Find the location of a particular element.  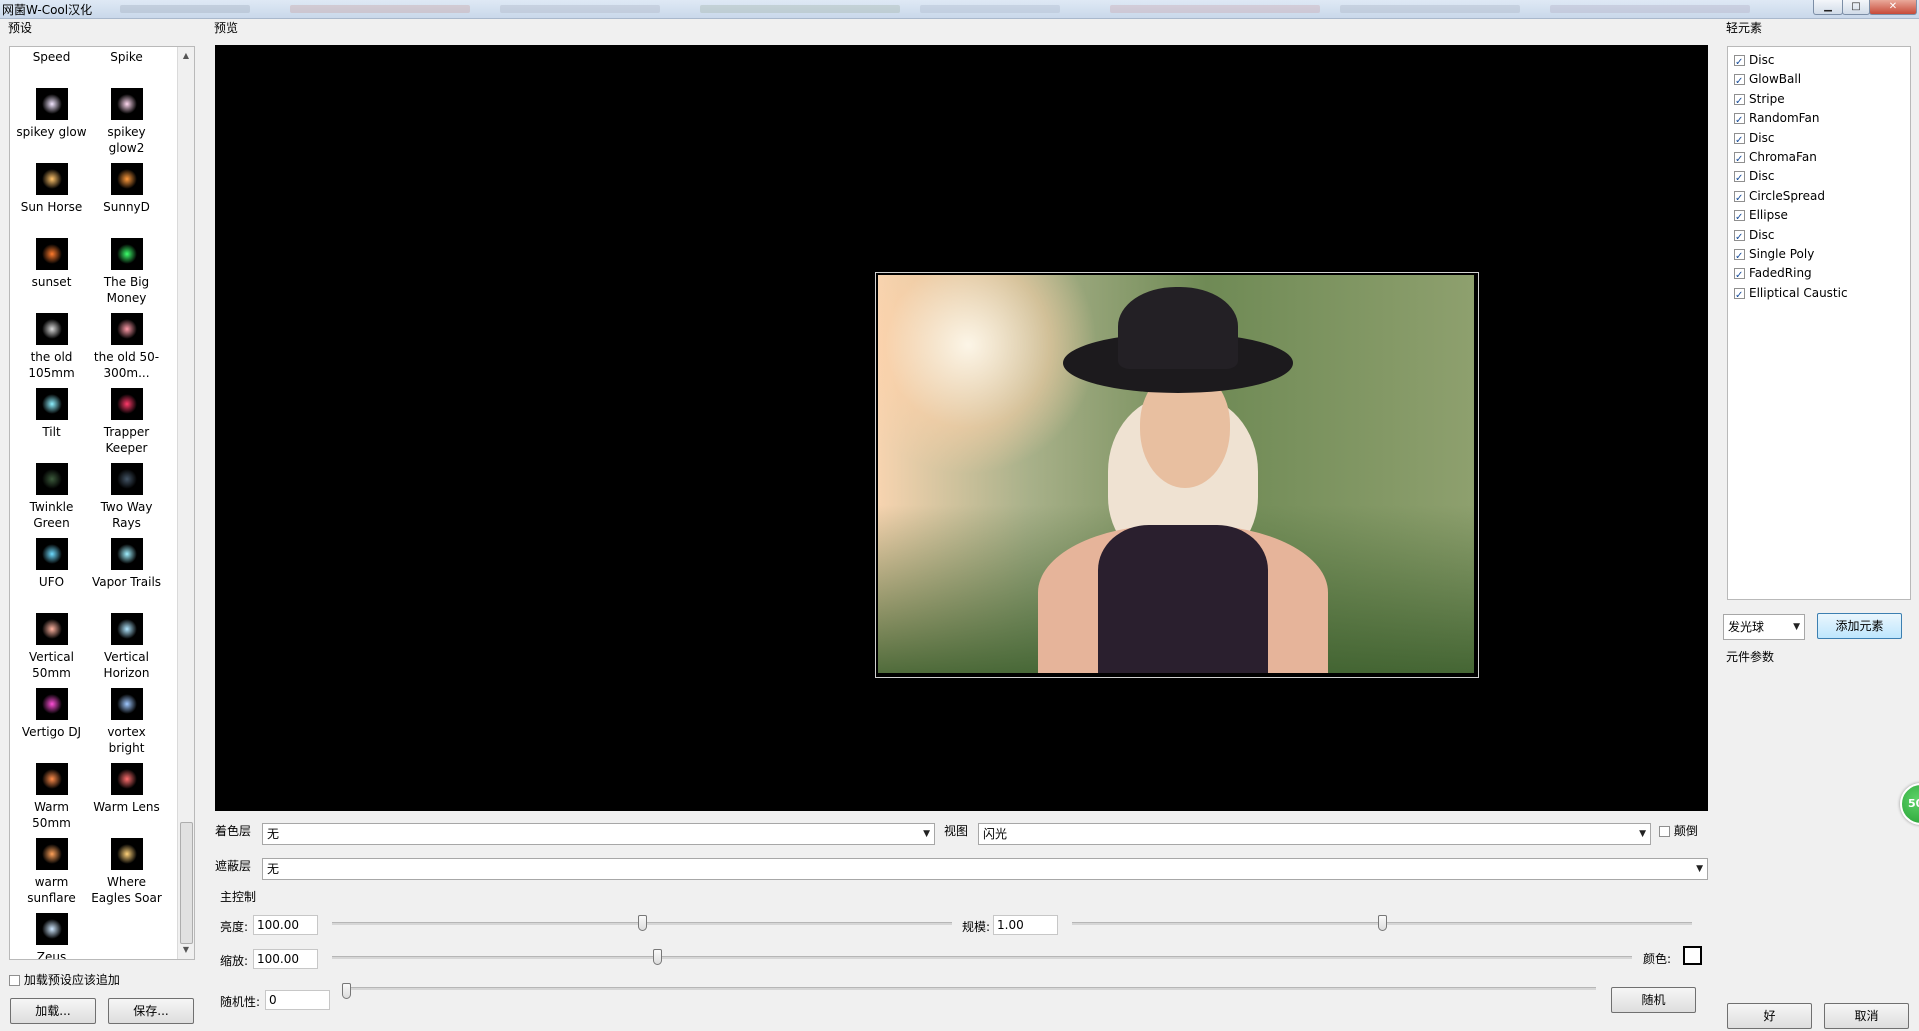

preset-item: sunset is located at coordinates (51, 264).